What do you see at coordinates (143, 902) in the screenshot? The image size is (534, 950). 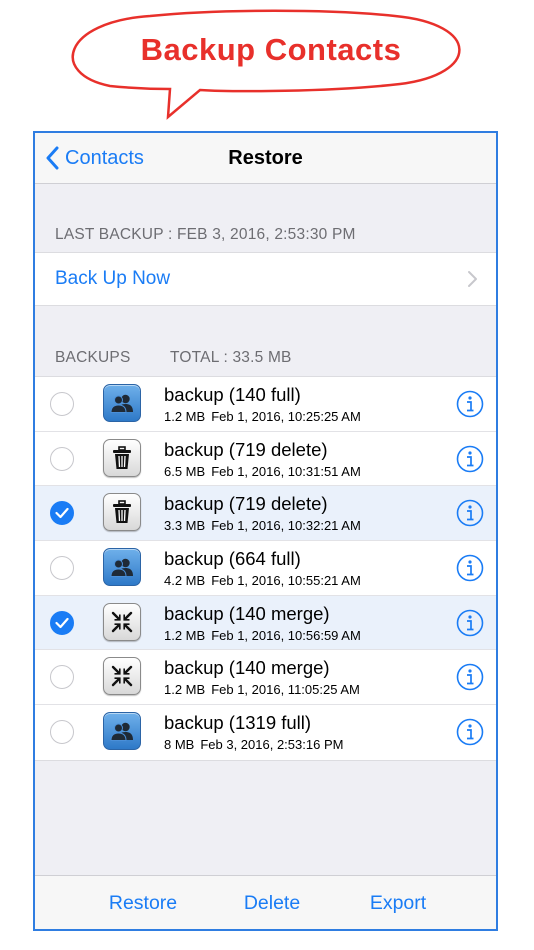 I see `restore-button: Restore` at bounding box center [143, 902].